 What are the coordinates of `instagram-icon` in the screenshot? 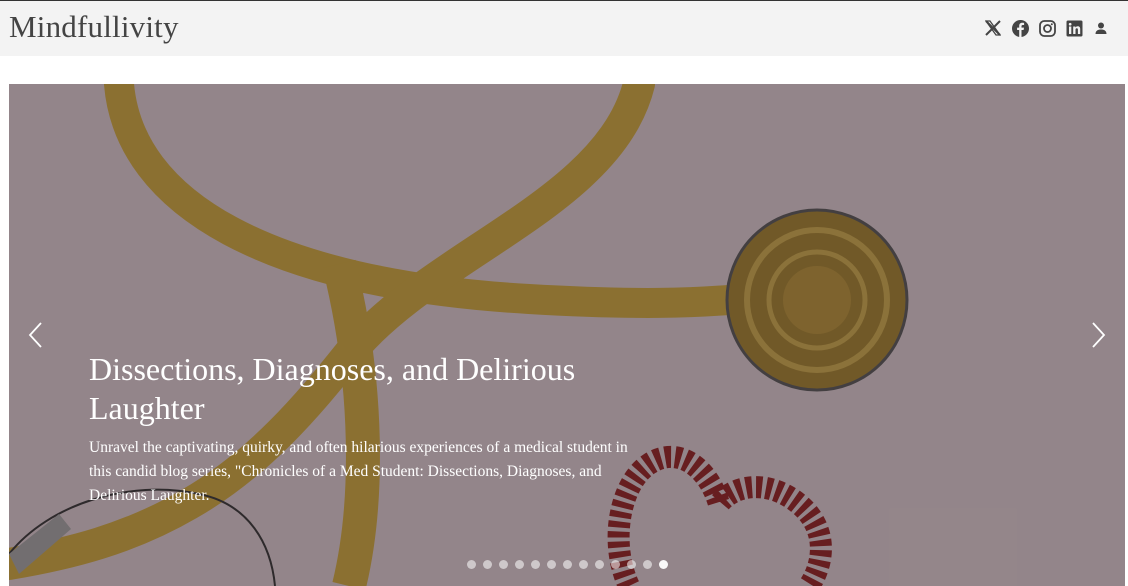 It's located at (1047, 28).